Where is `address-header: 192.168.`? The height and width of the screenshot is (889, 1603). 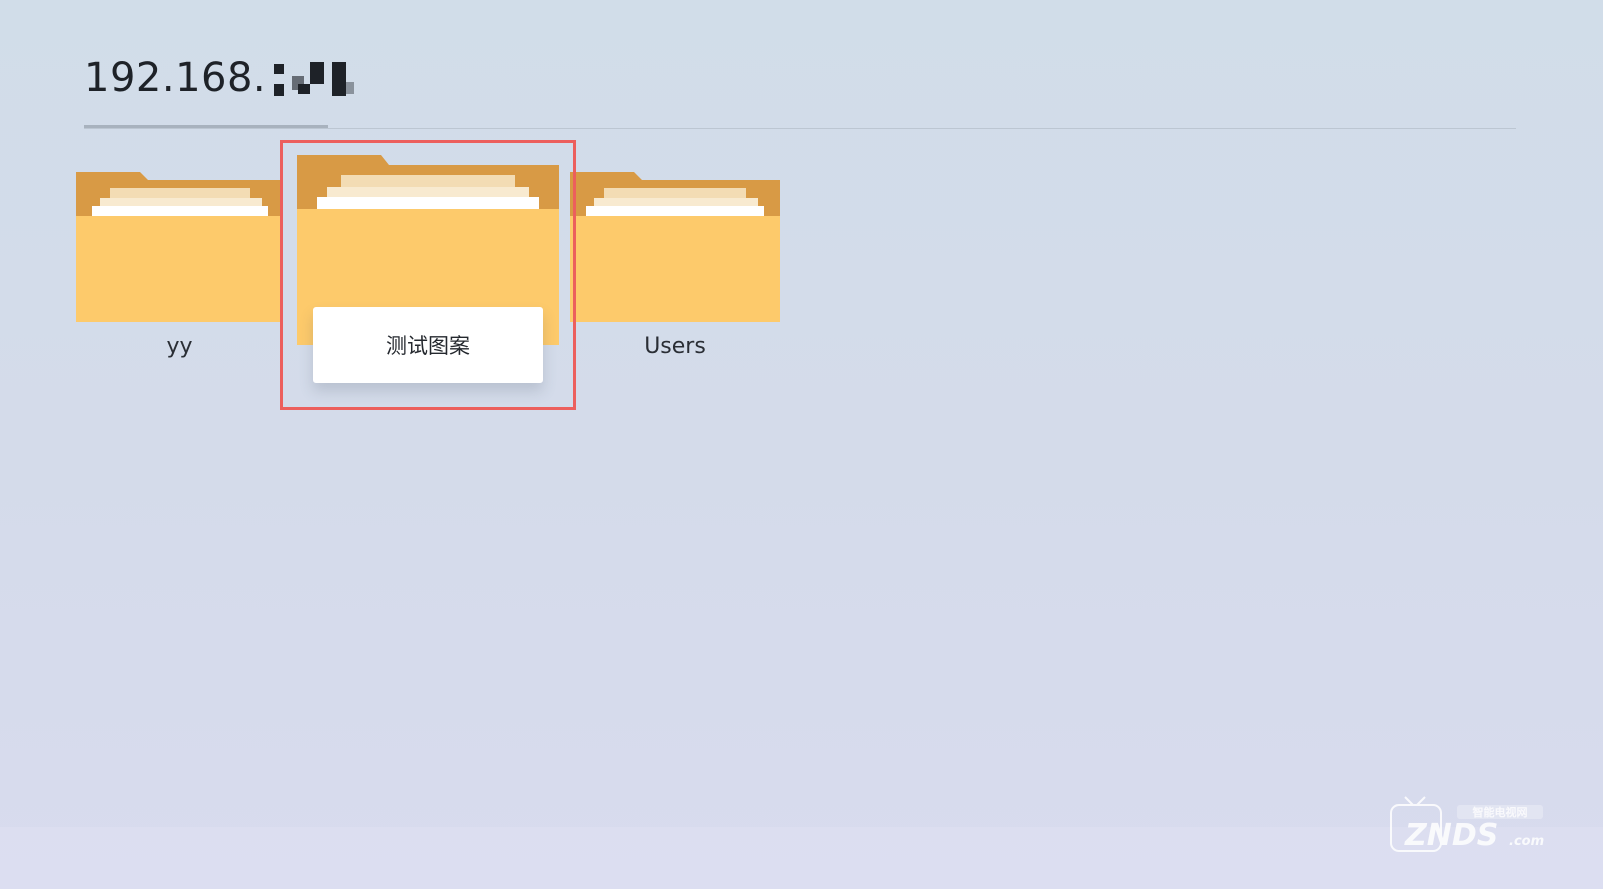 address-header: 192.168. is located at coordinates (220, 78).